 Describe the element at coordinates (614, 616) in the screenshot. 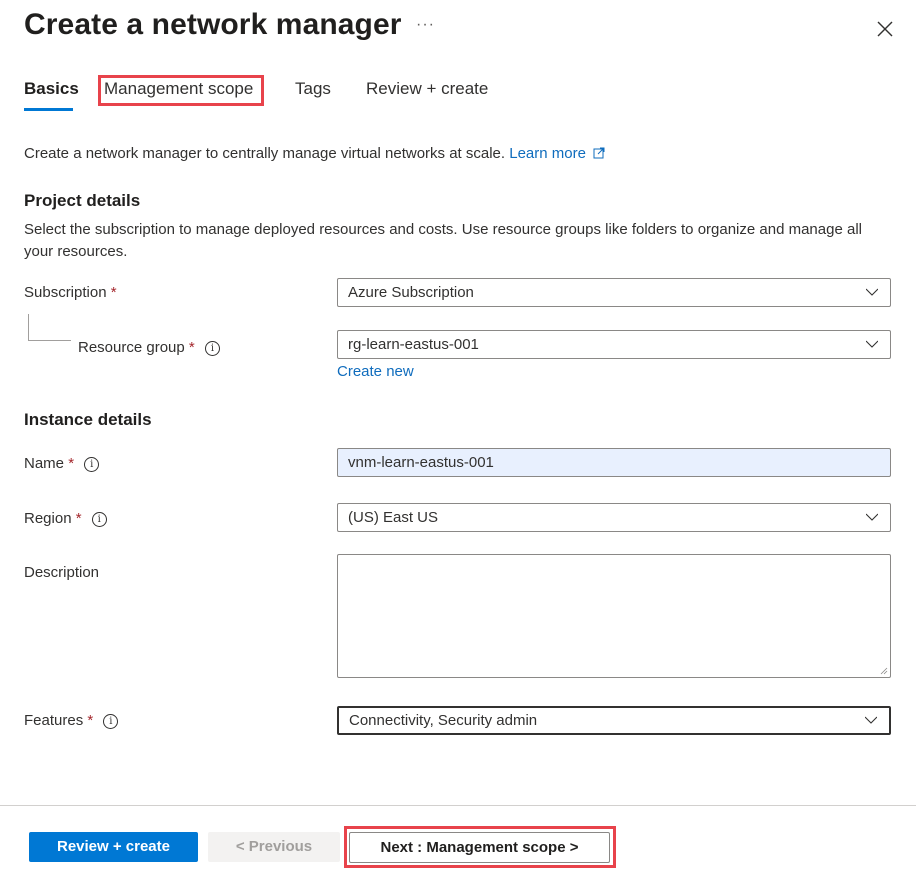

I see `description-textarea` at that location.